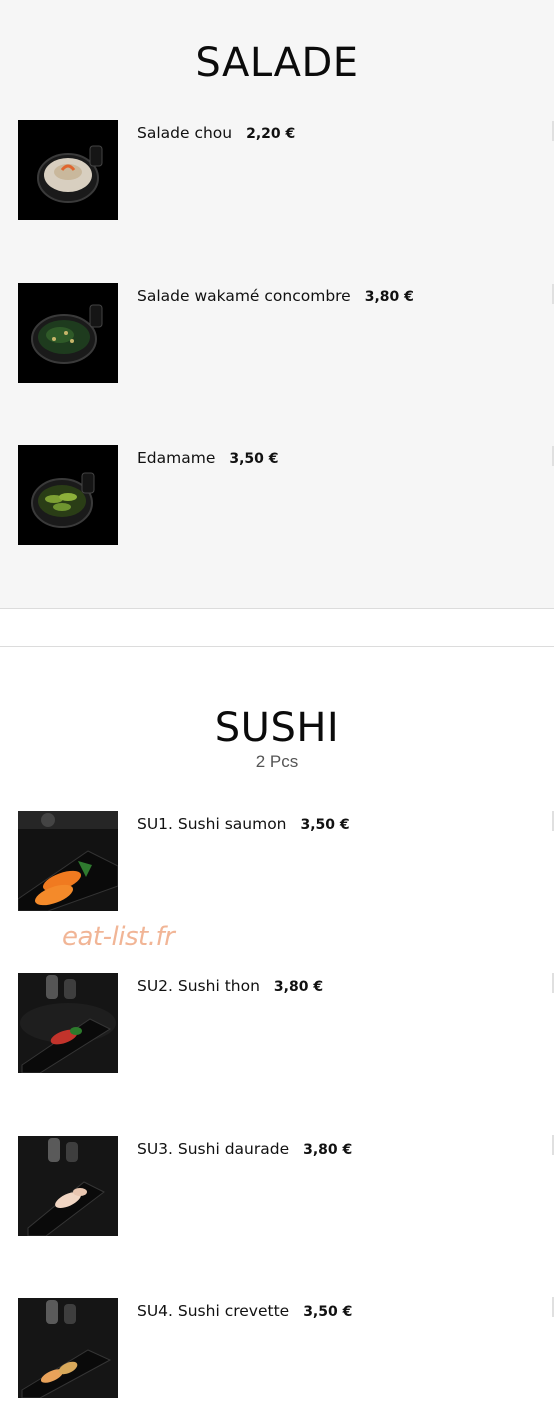 The height and width of the screenshot is (1418, 554). I want to click on menu-item-text: Salade chou 2,20 €, so click(216, 133).